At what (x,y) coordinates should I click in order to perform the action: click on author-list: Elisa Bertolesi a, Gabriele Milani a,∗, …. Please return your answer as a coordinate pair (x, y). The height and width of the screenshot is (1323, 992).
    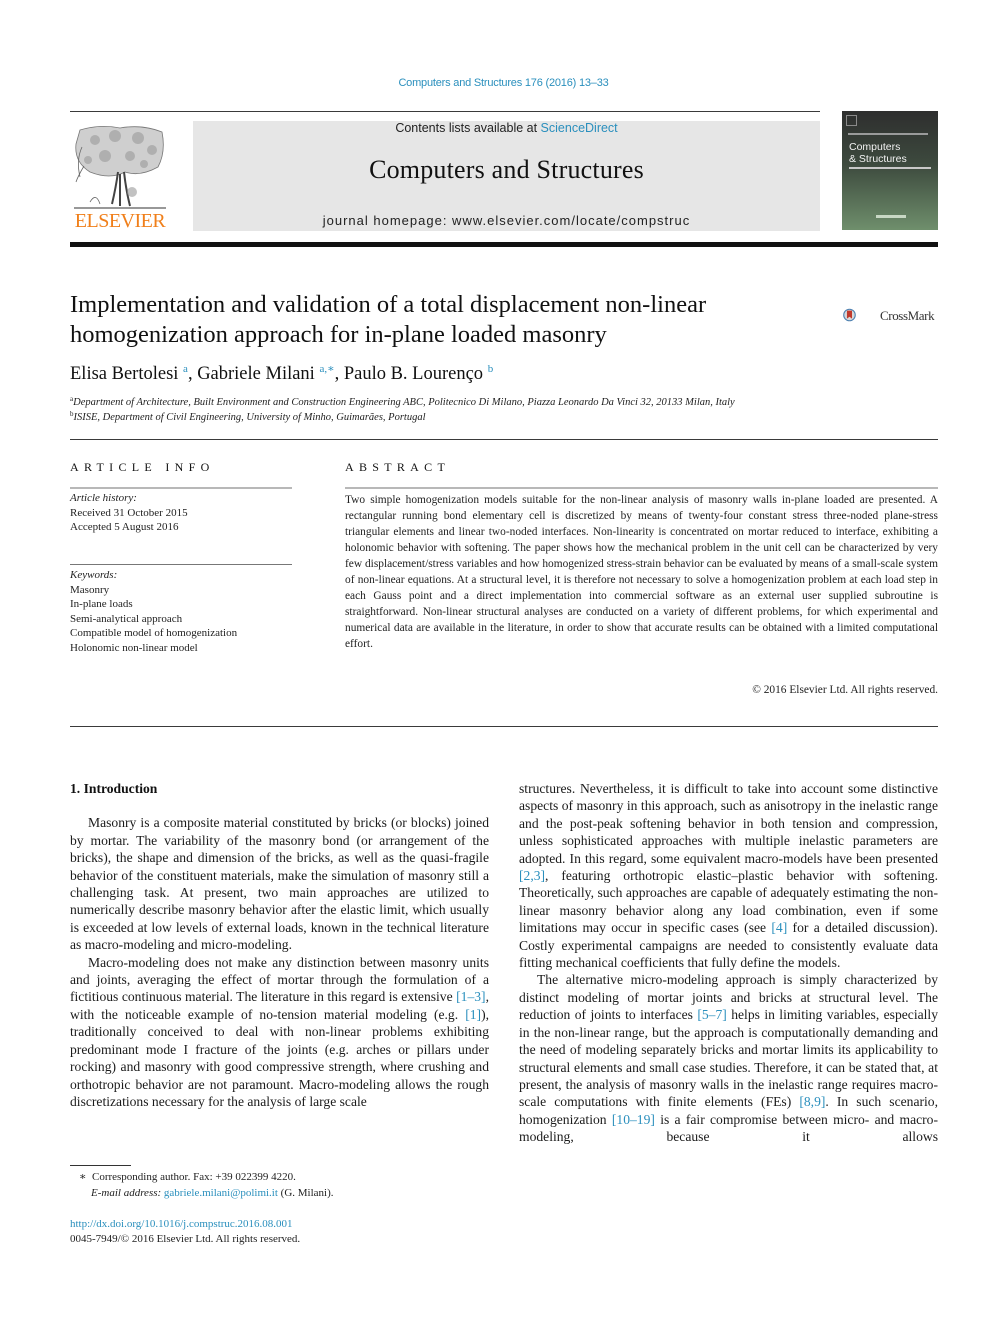
    Looking at the image, I should click on (282, 373).